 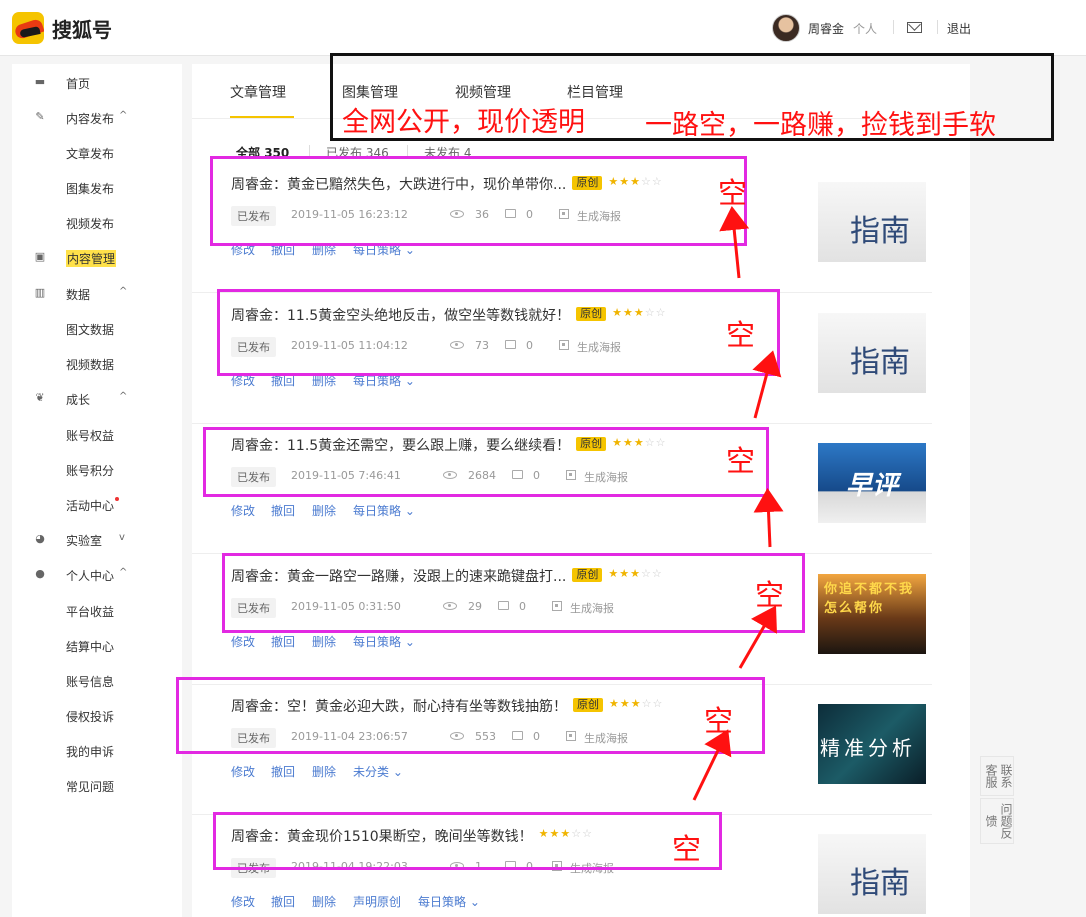 What do you see at coordinates (90, 612) in the screenshot?
I see `sidebar-item-label: 平台收益` at bounding box center [90, 612].